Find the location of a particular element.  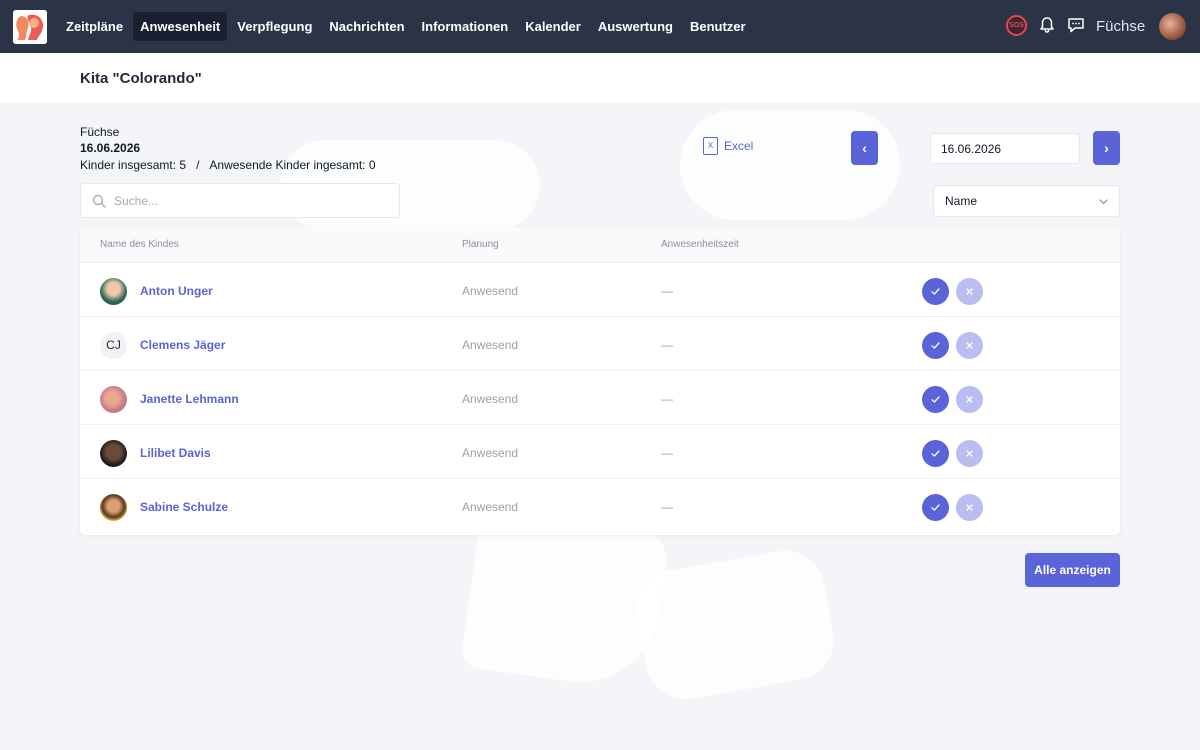

search-input is located at coordinates (249, 201).